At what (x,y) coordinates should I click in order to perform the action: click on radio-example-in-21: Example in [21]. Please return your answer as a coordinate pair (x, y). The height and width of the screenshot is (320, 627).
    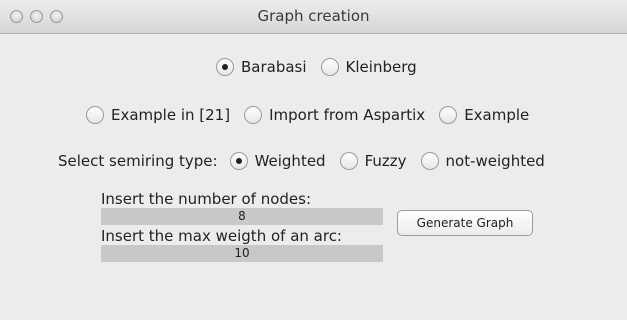
    Looking at the image, I should click on (158, 115).